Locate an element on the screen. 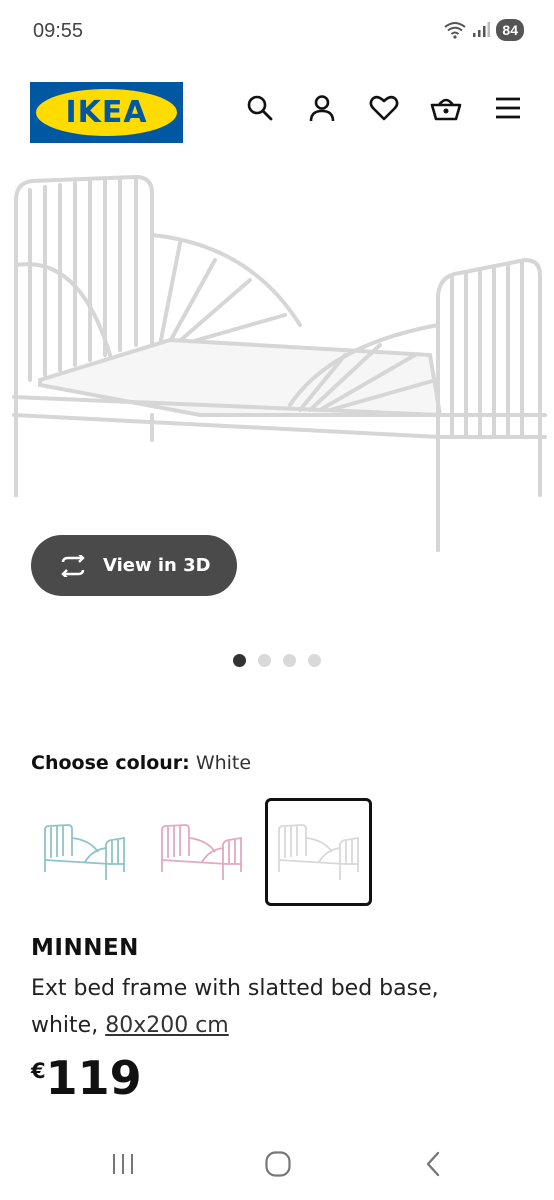  logo-oval: IKEA is located at coordinates (106, 112).